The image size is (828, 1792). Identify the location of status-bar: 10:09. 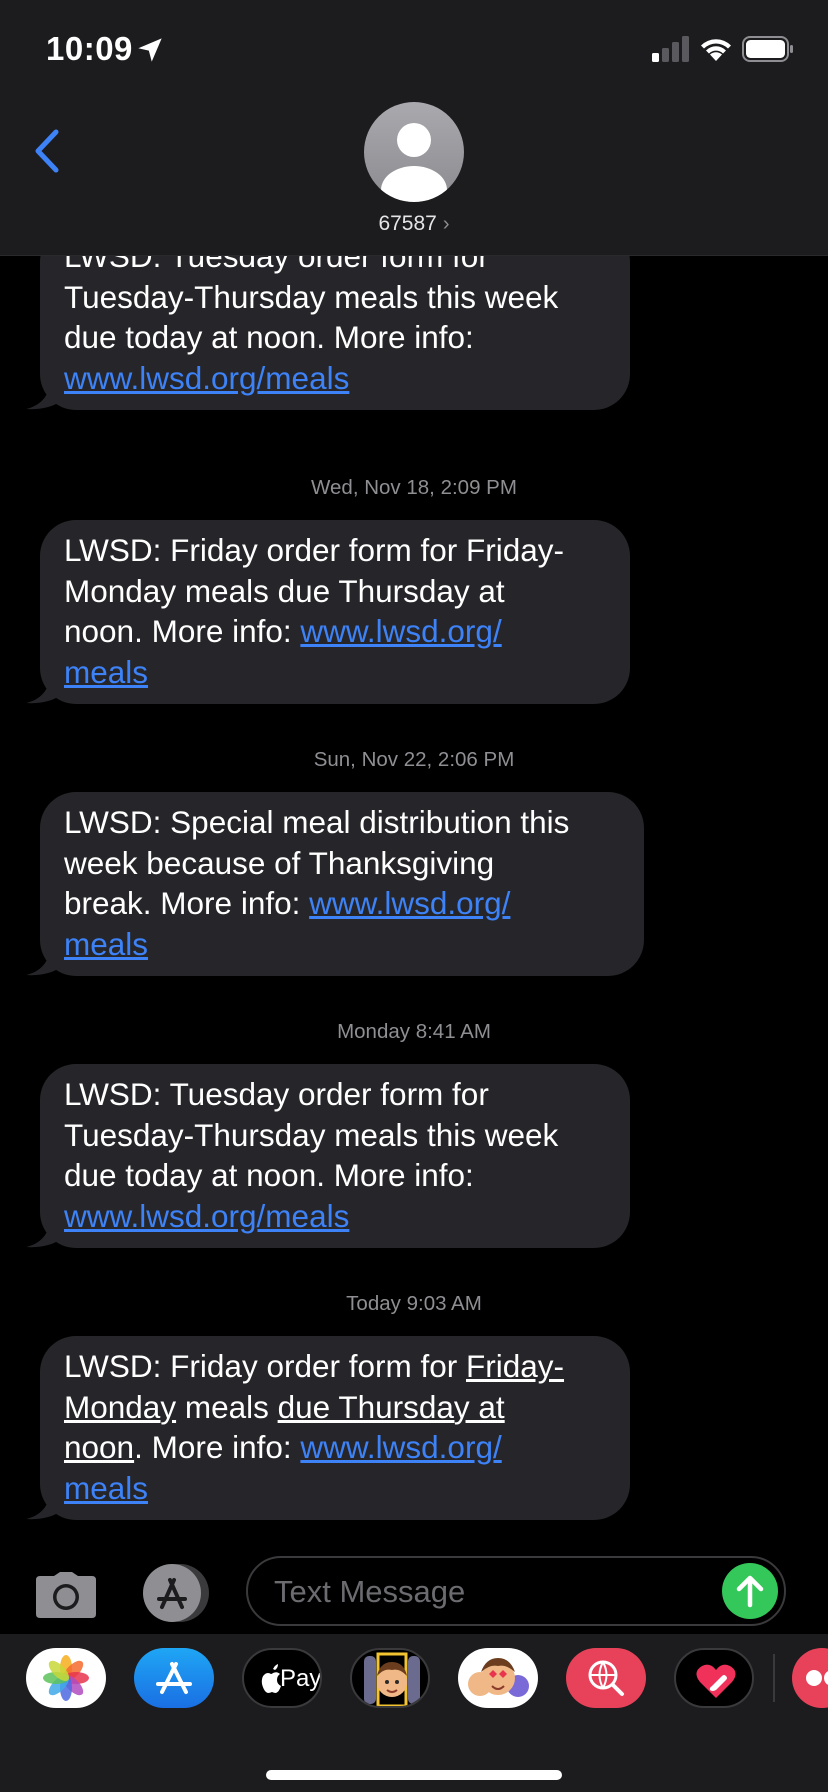
(414, 48).